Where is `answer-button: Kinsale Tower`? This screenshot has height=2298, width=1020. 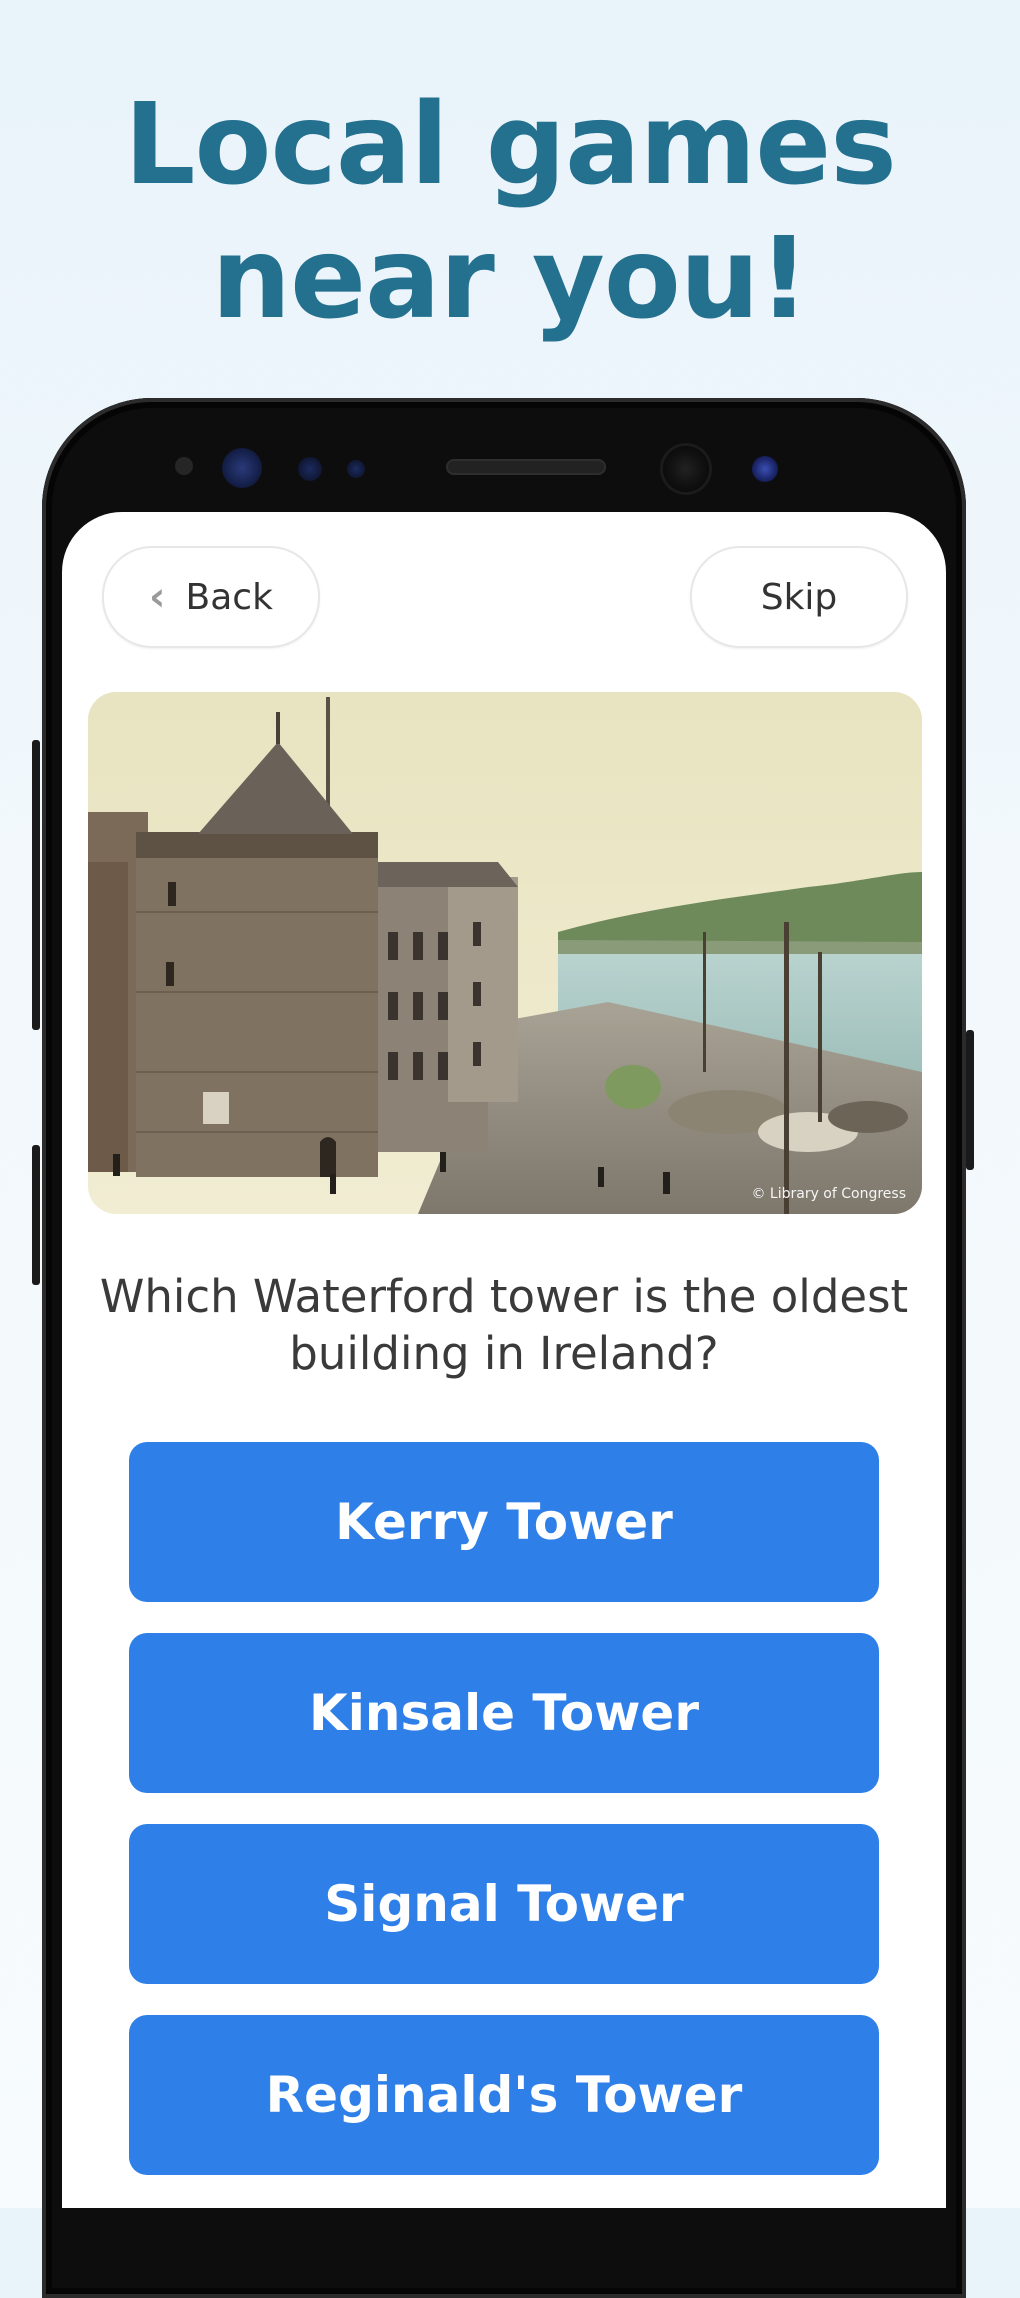 answer-button: Kinsale Tower is located at coordinates (504, 1713).